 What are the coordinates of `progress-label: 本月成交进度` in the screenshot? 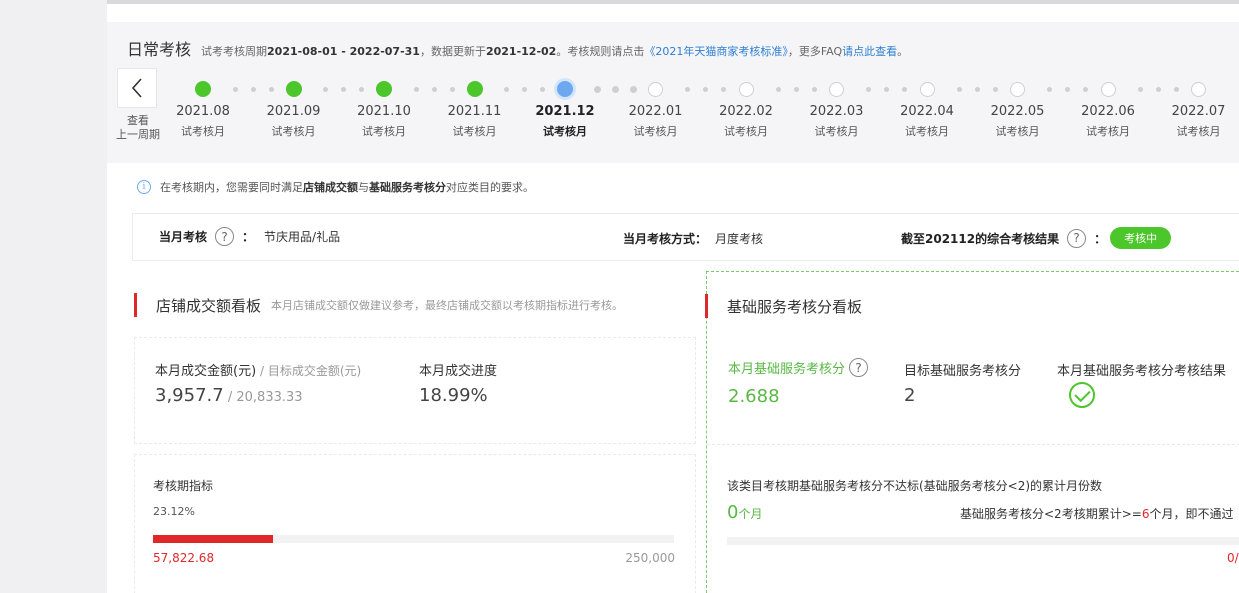 It's located at (458, 371).